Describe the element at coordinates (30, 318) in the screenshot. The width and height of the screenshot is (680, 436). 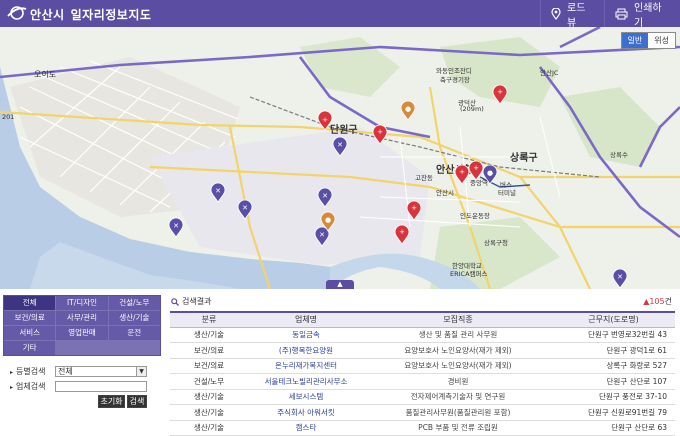
I see `category-health: 보건/의료` at that location.